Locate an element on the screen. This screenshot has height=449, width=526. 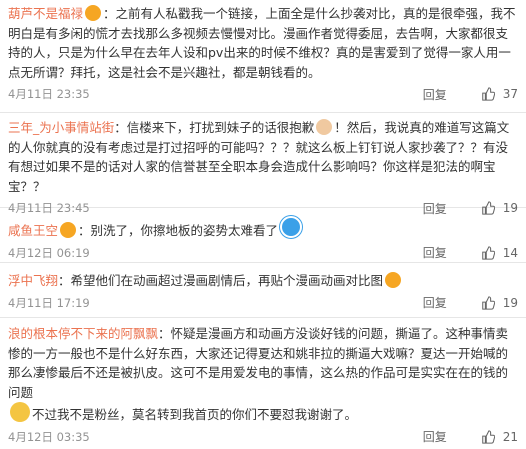
comment-username: 浮中飞翔 is located at coordinates (33, 280).